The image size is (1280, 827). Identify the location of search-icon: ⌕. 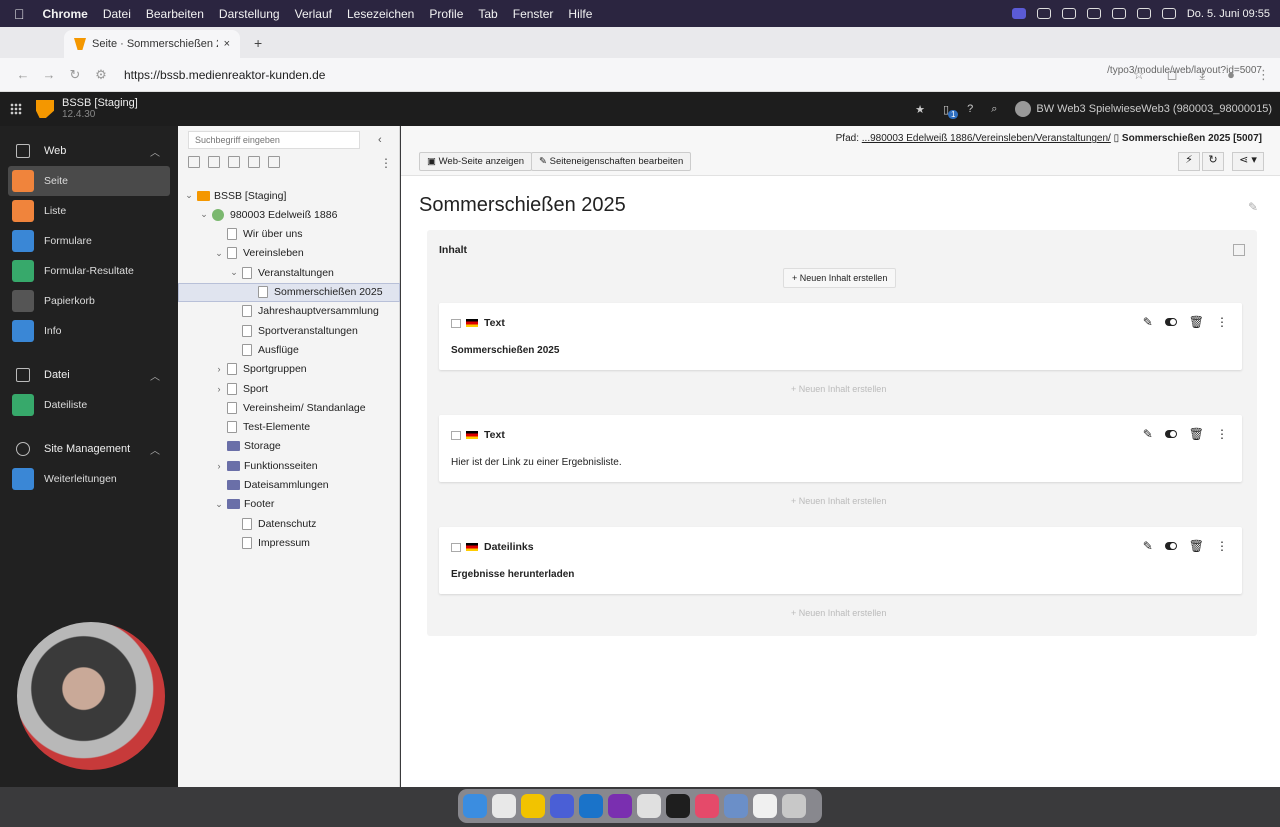
(994, 109).